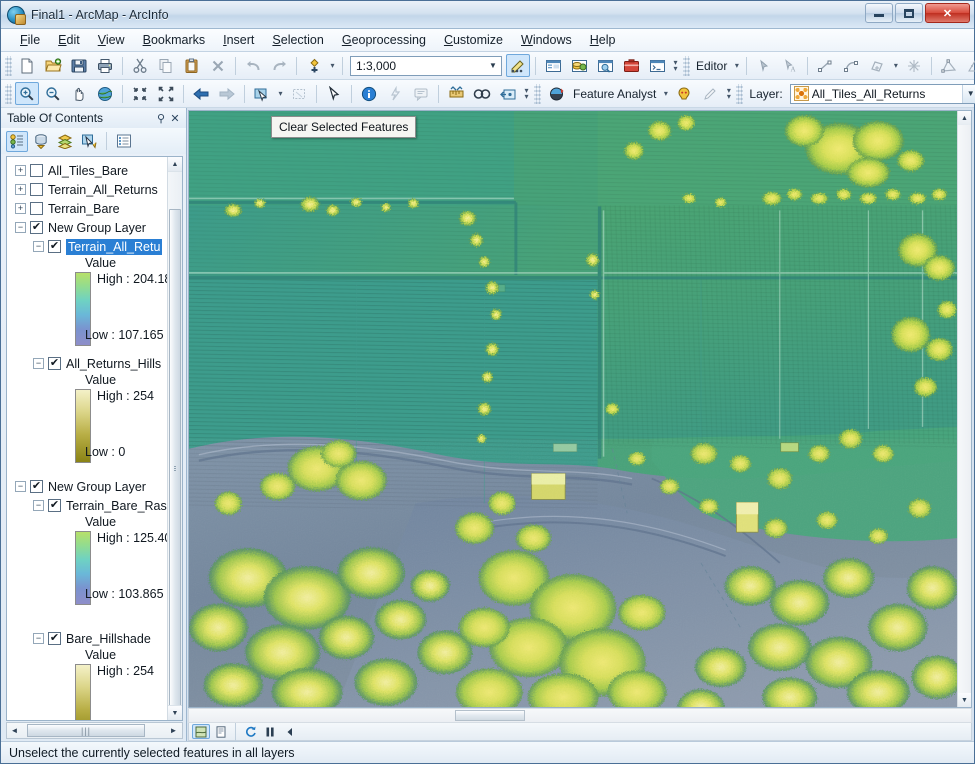 Image resolution: width=975 pixels, height=764 pixels. What do you see at coordinates (192, 65) in the screenshot?
I see `paste-icon` at bounding box center [192, 65].